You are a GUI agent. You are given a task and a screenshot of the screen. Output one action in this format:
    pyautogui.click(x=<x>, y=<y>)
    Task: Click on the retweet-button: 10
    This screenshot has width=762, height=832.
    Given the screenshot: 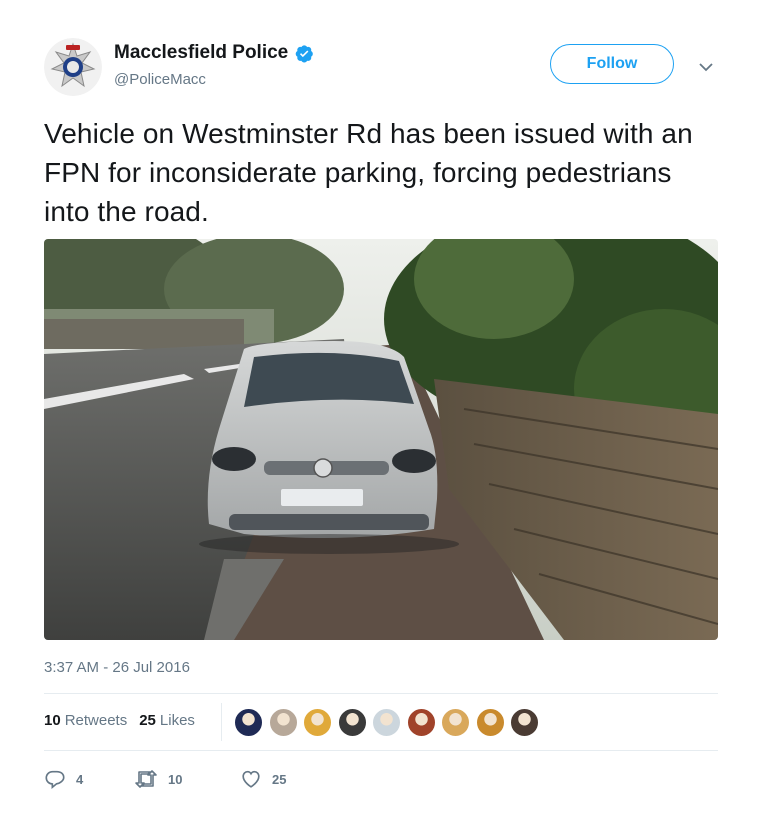 What is the action you would take?
    pyautogui.click(x=158, y=779)
    